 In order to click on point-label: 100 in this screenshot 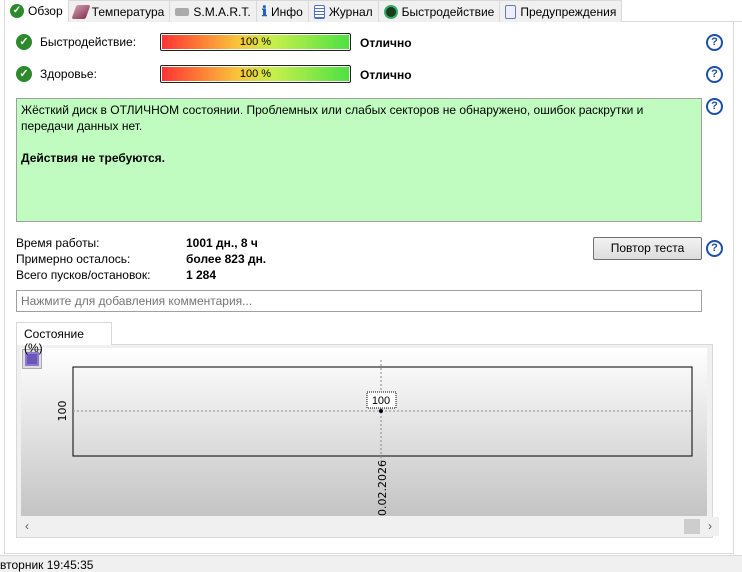, I will do `click(381, 401)`.